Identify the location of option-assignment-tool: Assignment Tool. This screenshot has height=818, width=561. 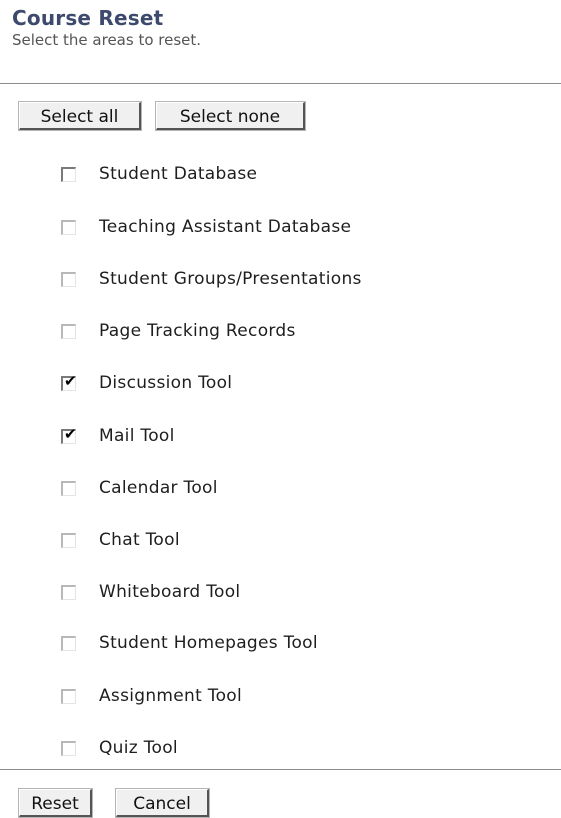
(151, 696).